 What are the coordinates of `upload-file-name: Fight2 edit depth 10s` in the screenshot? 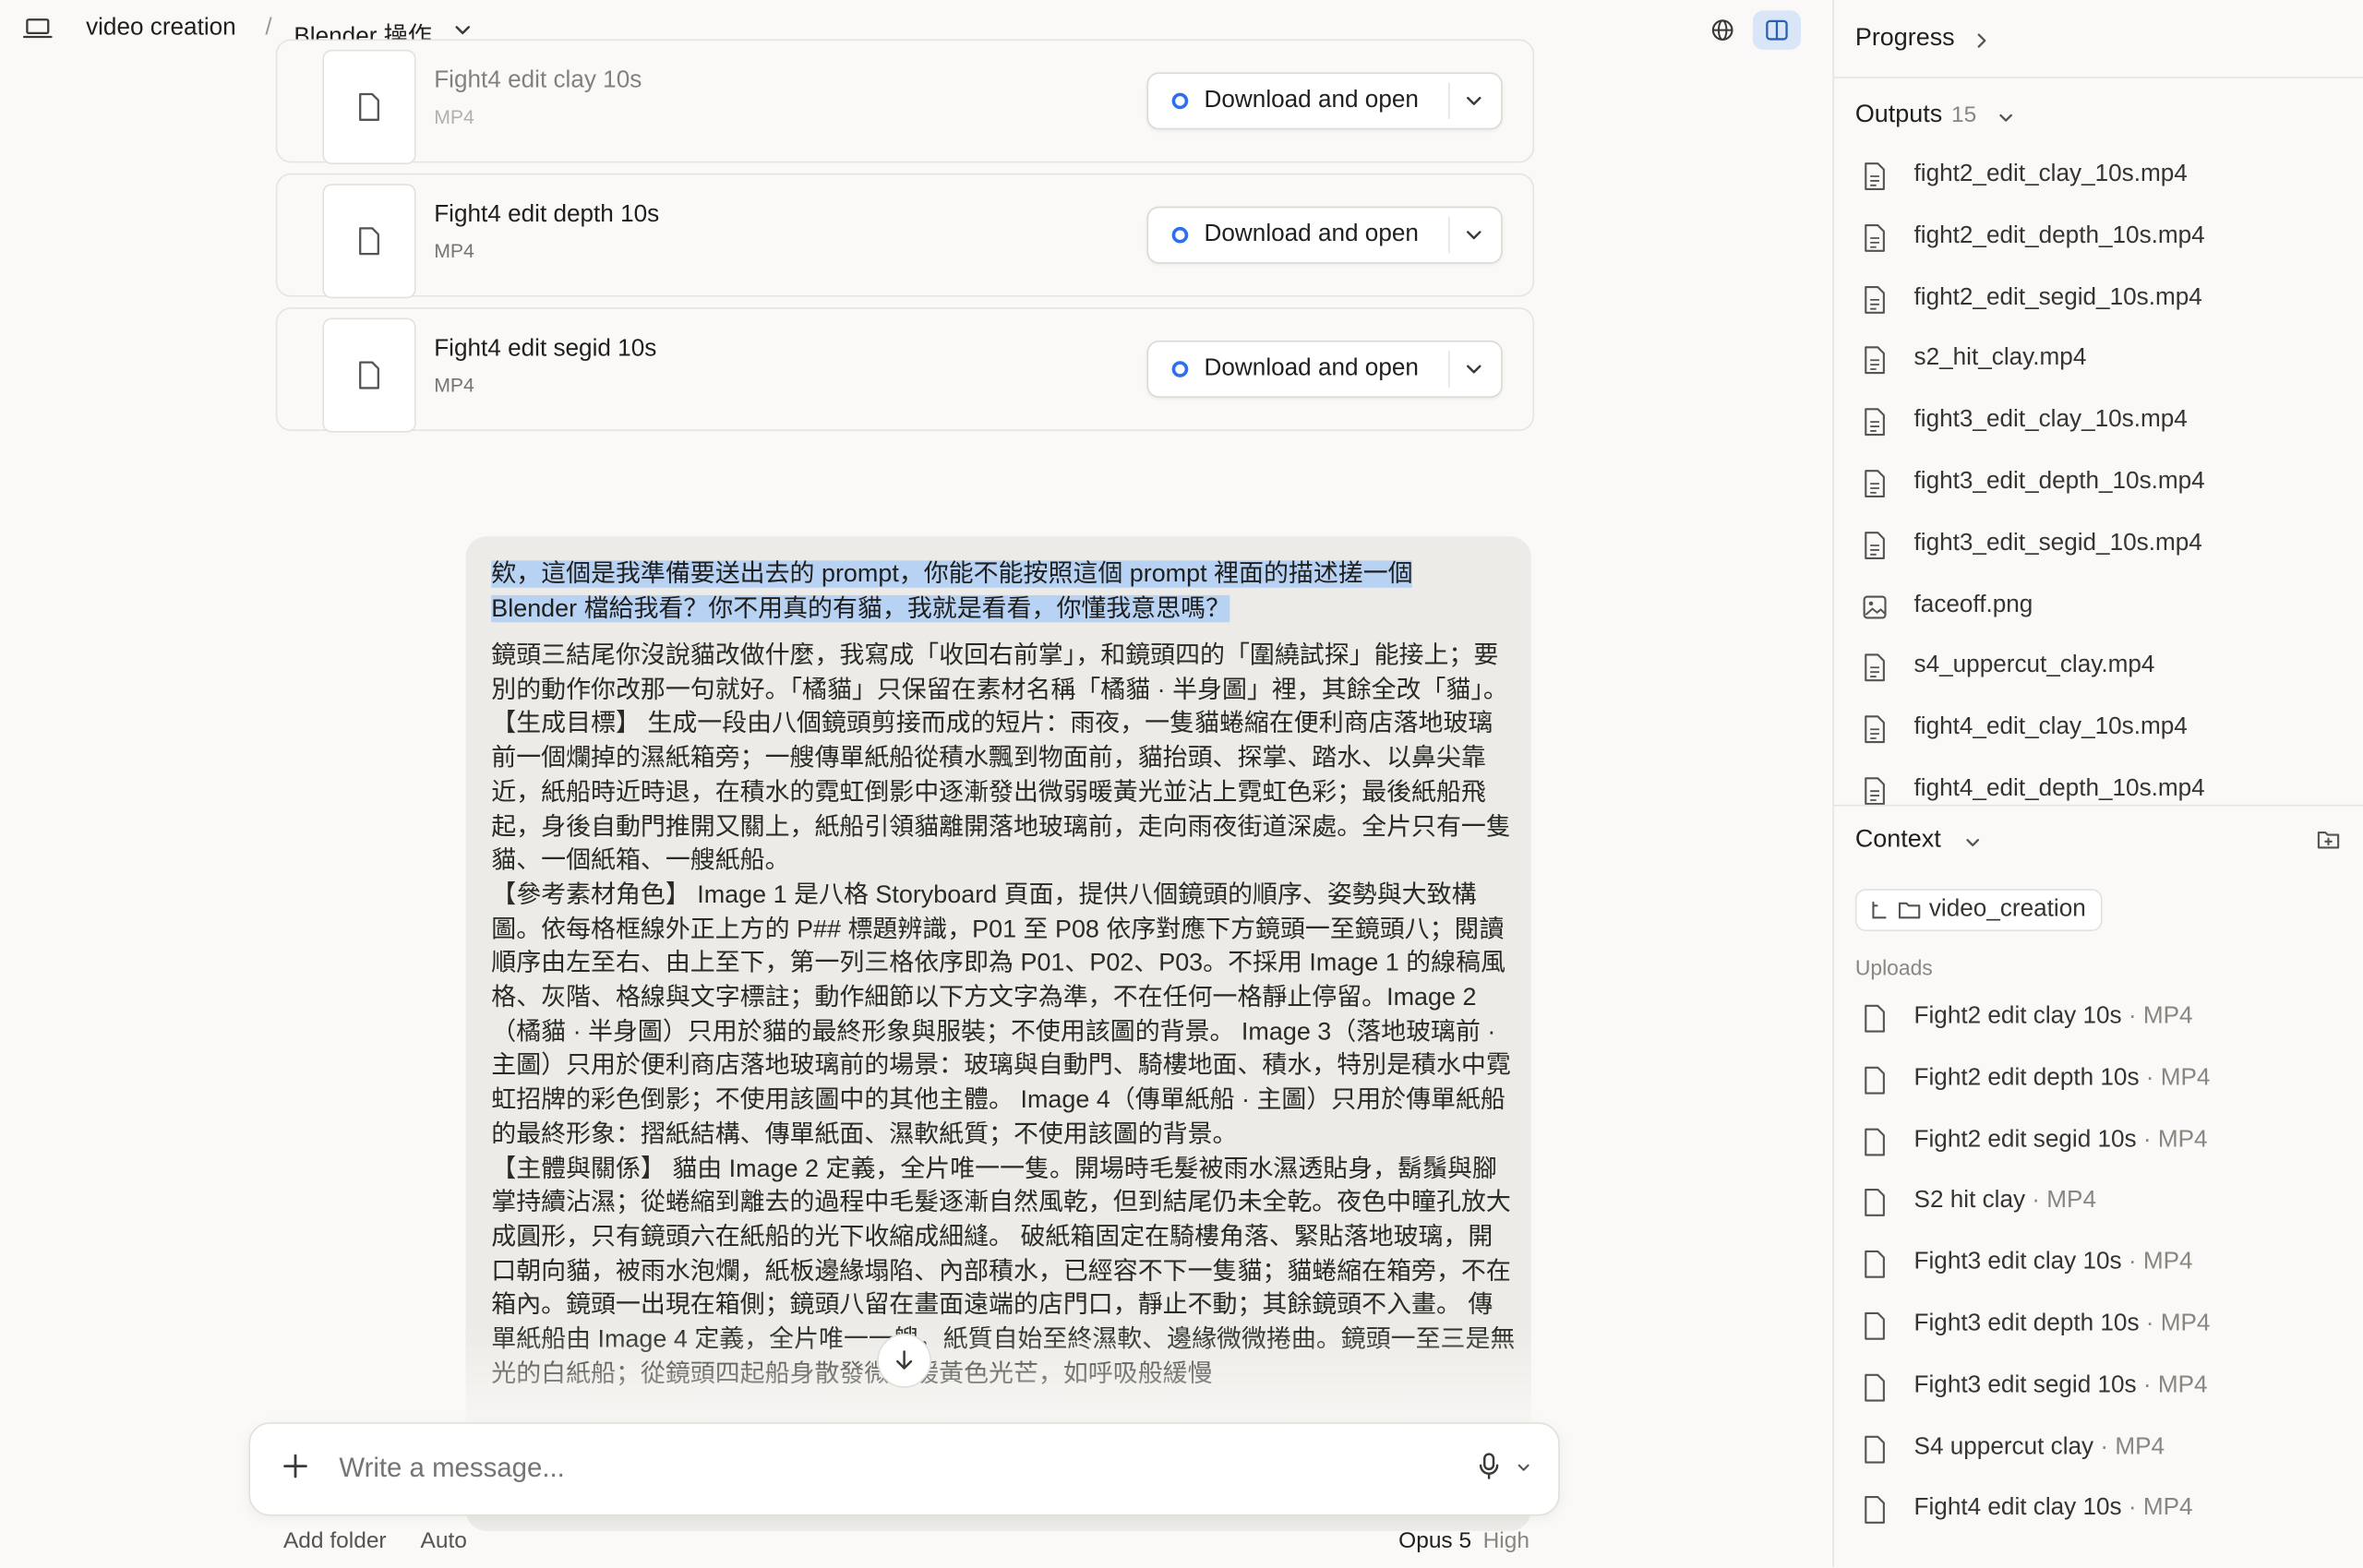 It's located at (2026, 1077).